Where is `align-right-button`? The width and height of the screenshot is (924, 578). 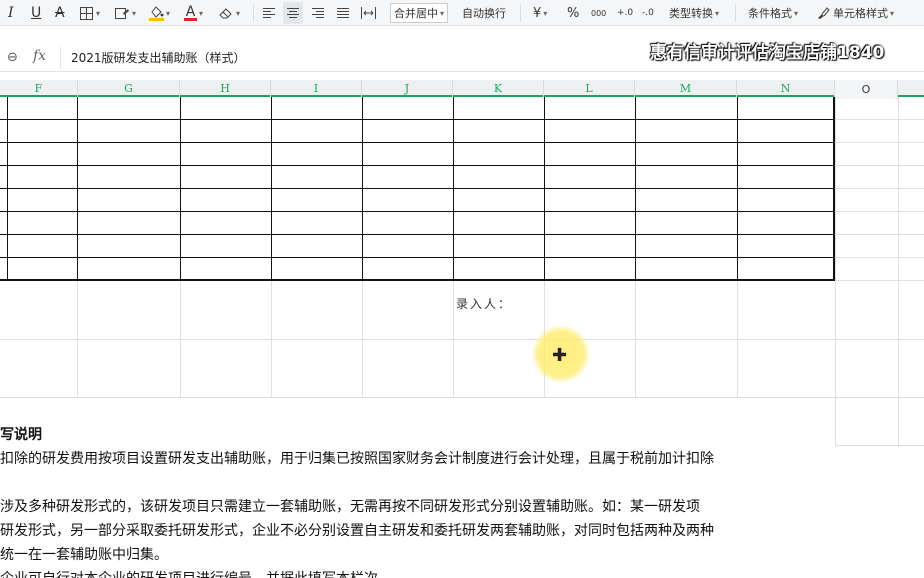 align-right-button is located at coordinates (318, 13).